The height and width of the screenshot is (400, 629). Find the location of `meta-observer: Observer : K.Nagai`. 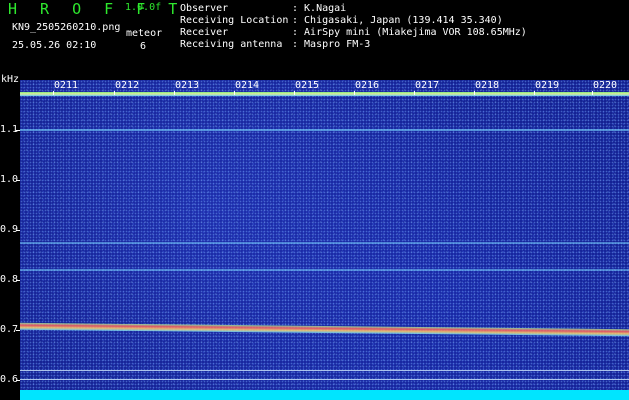

meta-observer: Observer : K.Nagai is located at coordinates (263, 9).